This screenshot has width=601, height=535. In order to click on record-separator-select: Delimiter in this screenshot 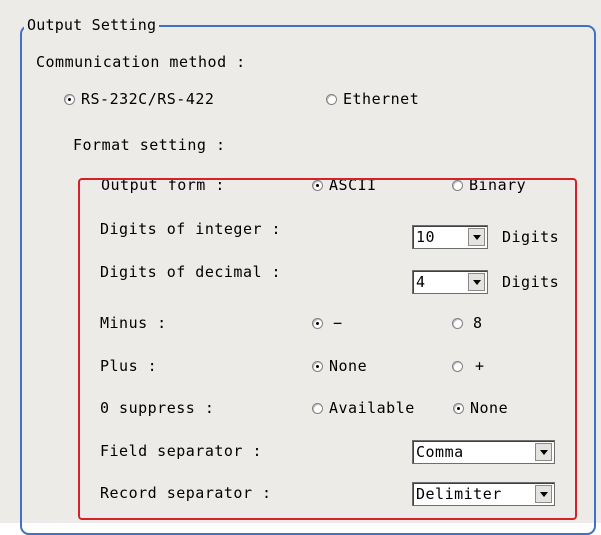, I will do `click(483, 494)`.